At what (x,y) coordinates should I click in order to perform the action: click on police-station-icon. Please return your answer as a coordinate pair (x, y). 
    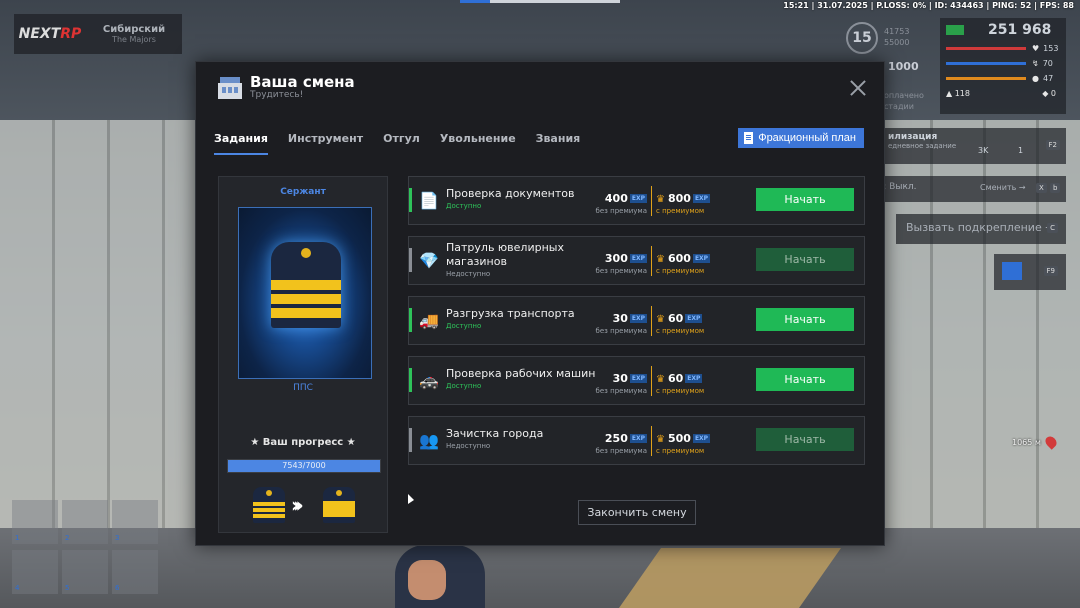
    Looking at the image, I should click on (230, 88).